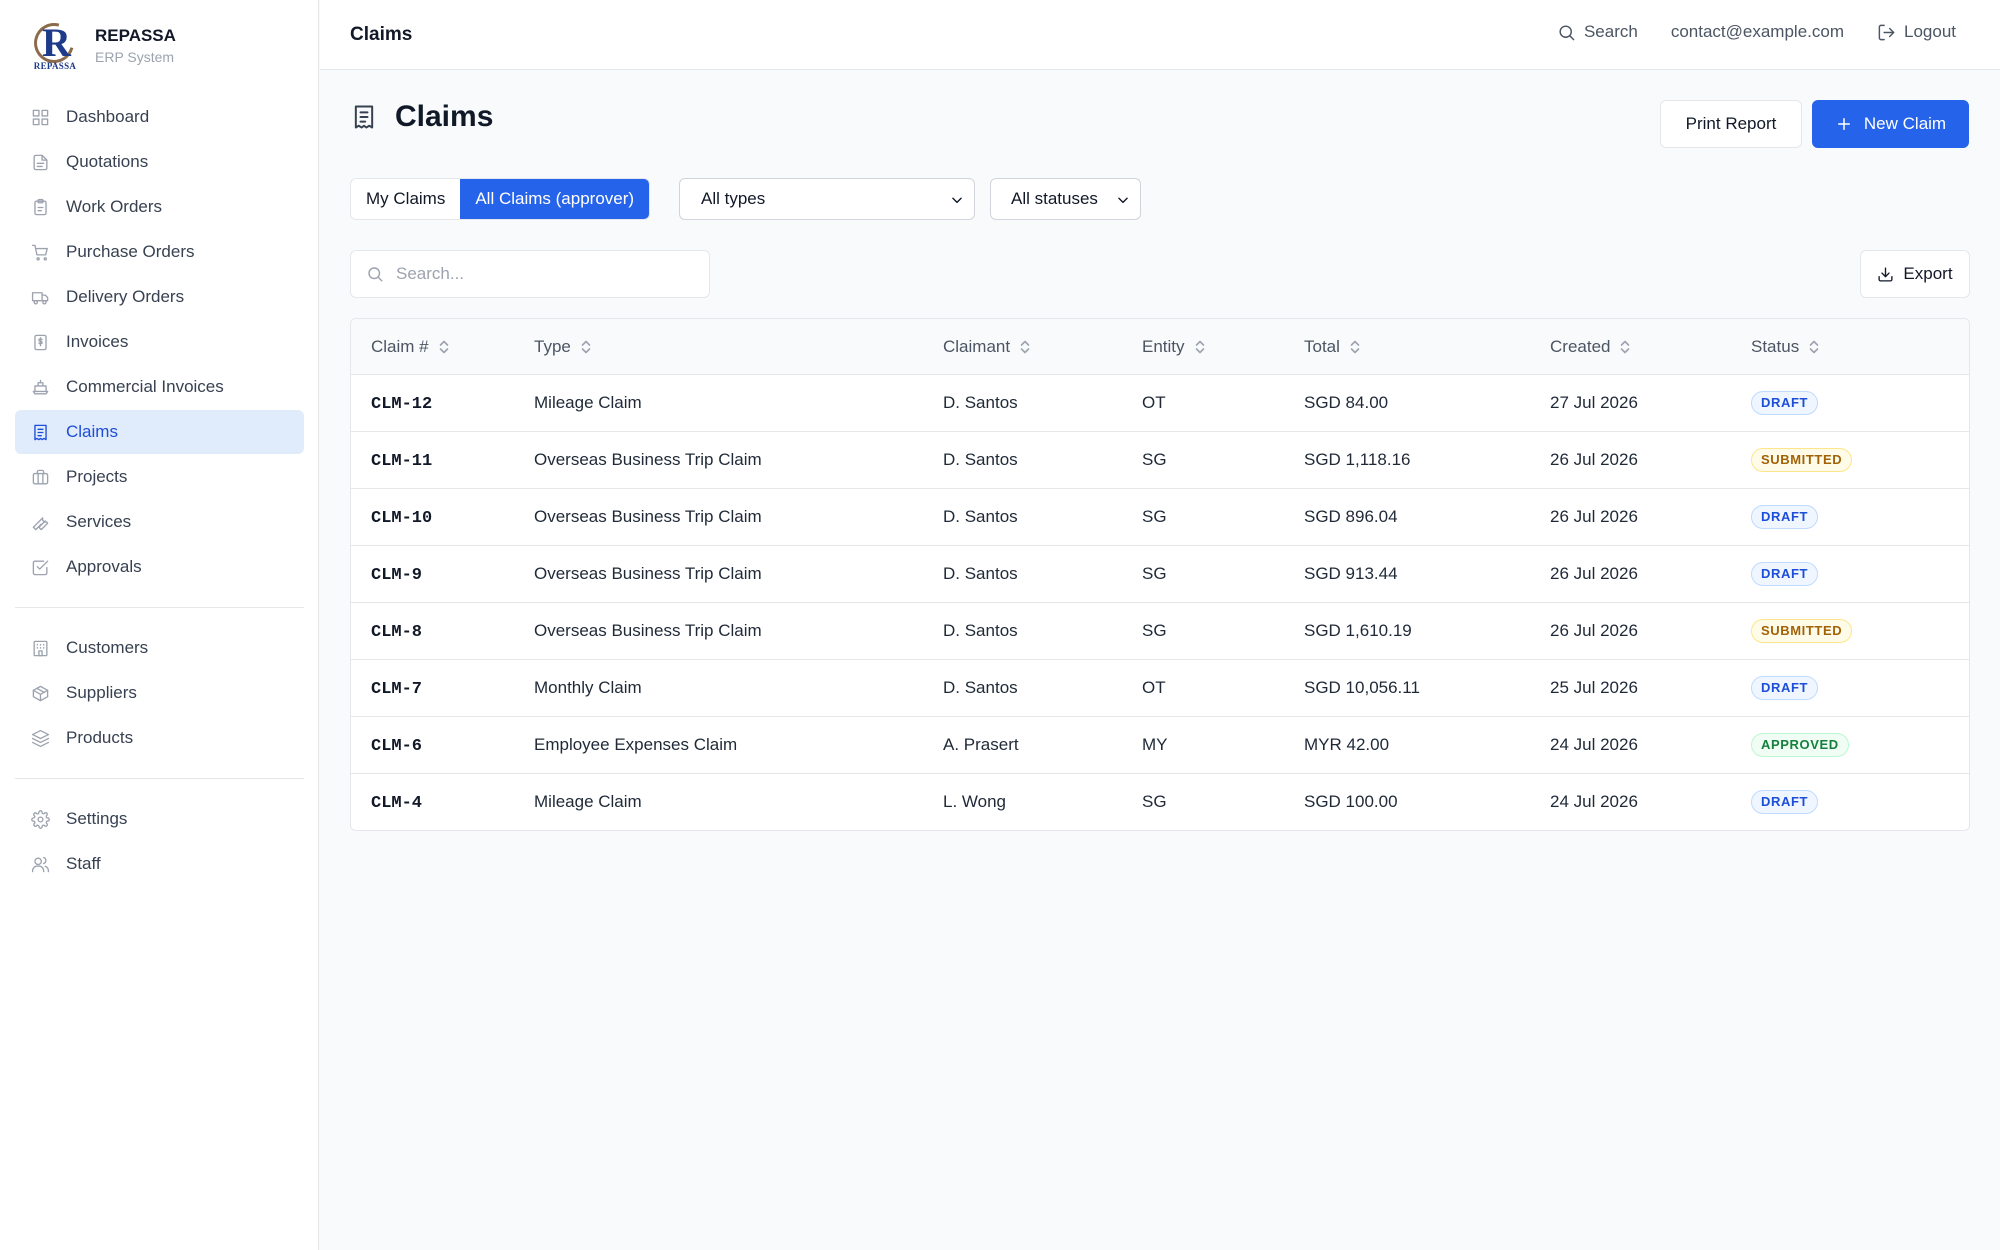  Describe the element at coordinates (442, 688) in the screenshot. I see `cell-id: CLM-7` at that location.